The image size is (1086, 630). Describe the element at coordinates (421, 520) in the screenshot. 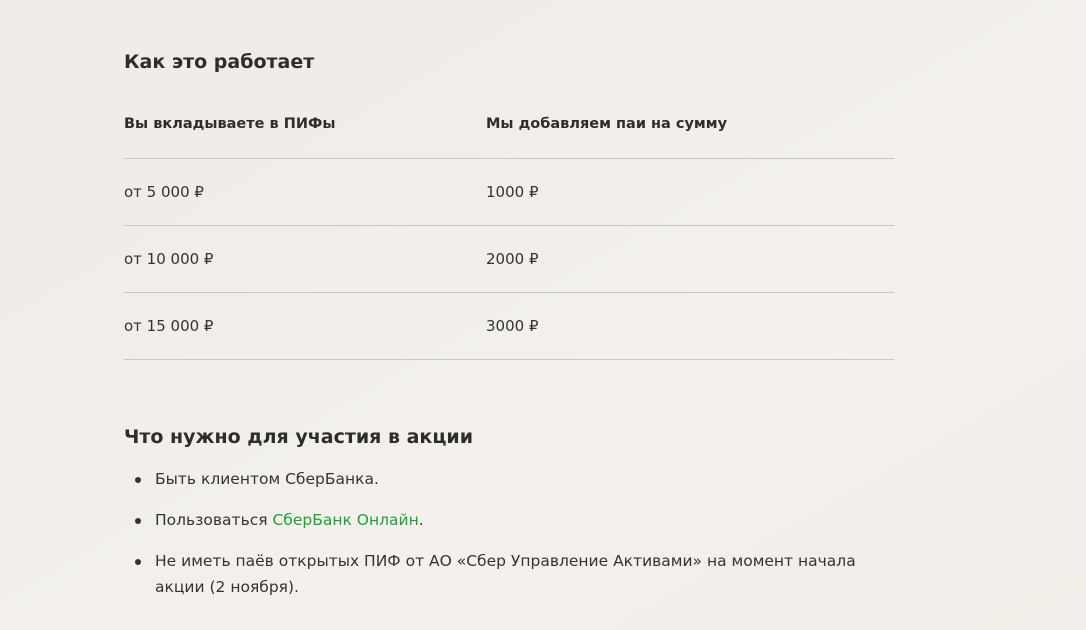

I see `requirement-text-suffix: .` at that location.